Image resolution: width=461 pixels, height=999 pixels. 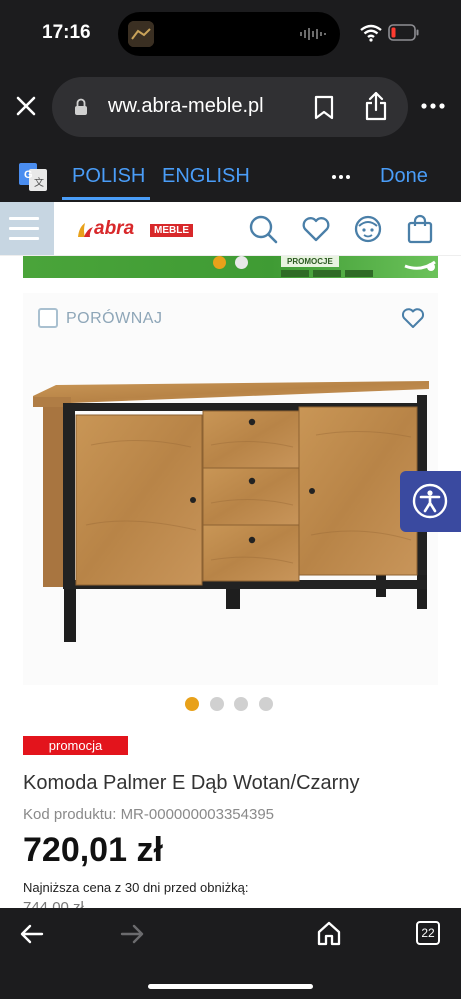 I want to click on cart-icon, so click(x=420, y=229).